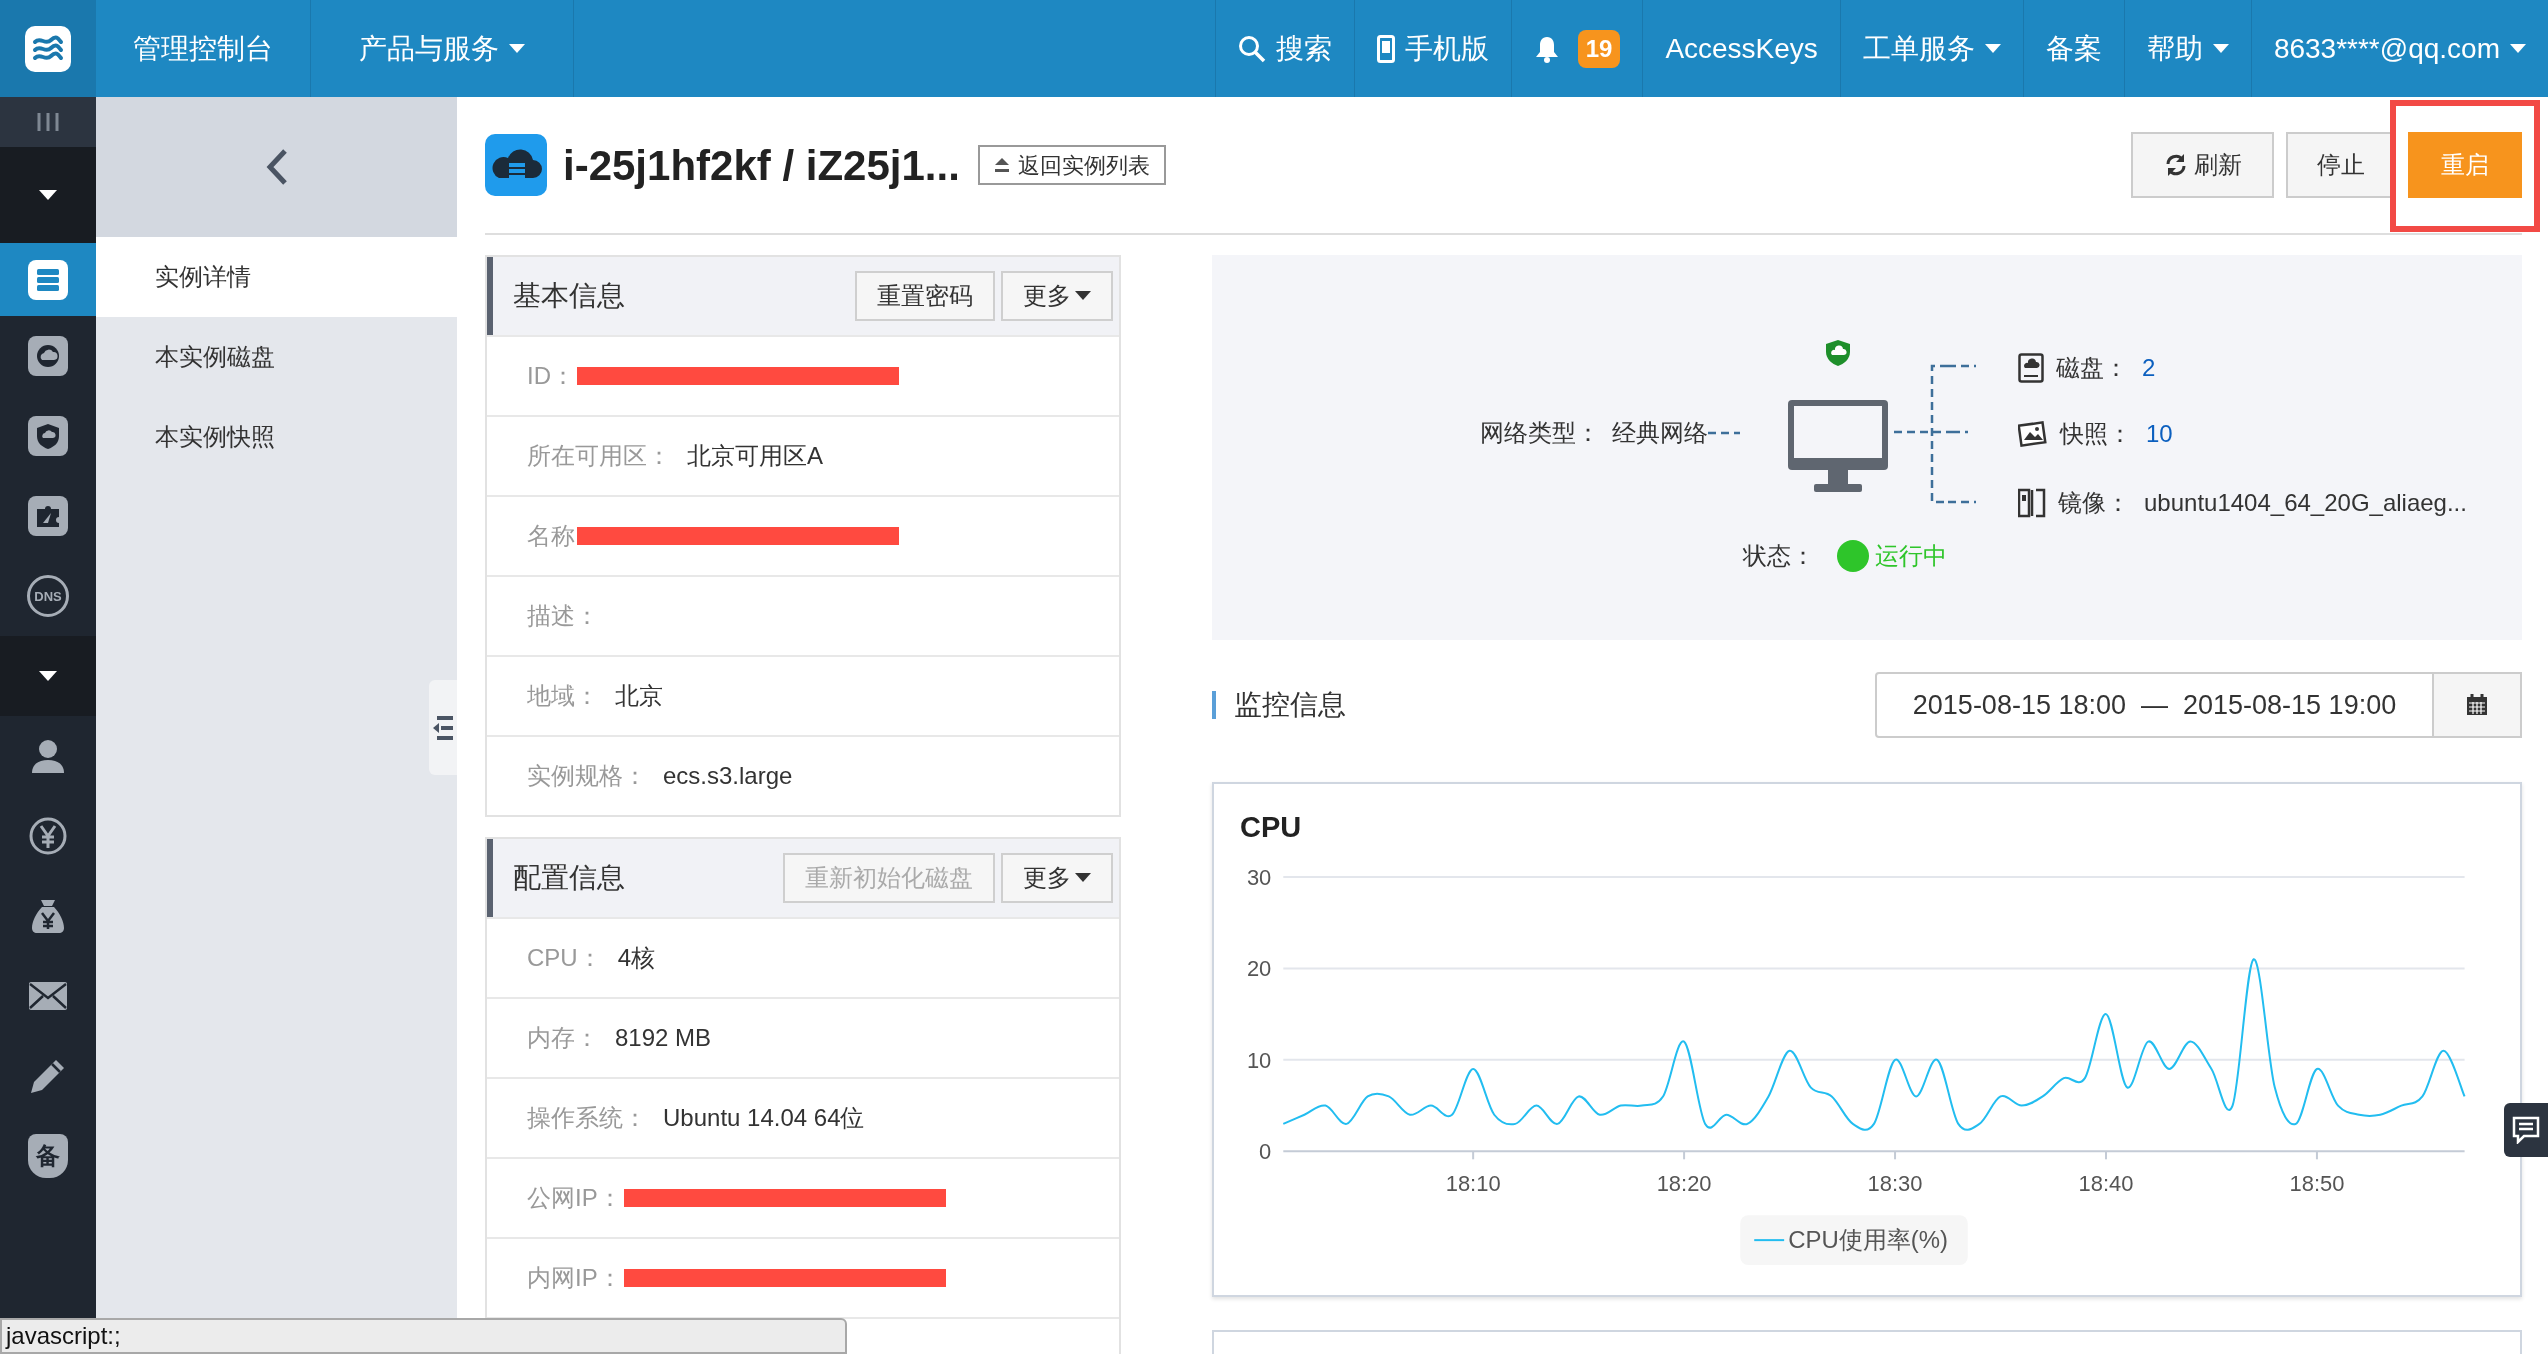 Image resolution: width=2548 pixels, height=1354 pixels. Describe the element at coordinates (764, 1118) in the screenshot. I see `field-value: Ubuntu 14.04 64位` at that location.